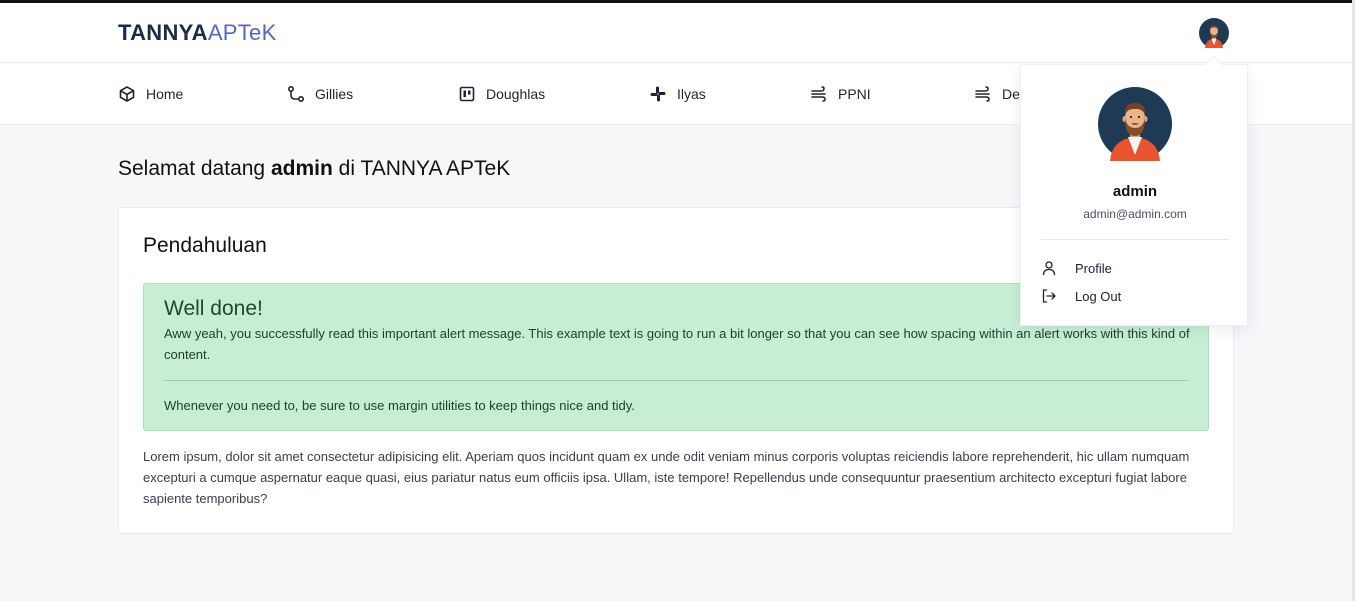 The image size is (1355, 601). Describe the element at coordinates (516, 94) in the screenshot. I see `nav-label: Doughlas` at that location.